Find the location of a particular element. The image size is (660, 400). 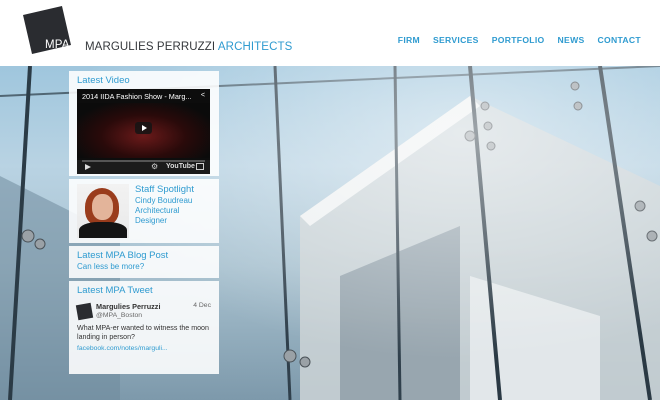

youtube-logo: YouTube is located at coordinates (180, 166).